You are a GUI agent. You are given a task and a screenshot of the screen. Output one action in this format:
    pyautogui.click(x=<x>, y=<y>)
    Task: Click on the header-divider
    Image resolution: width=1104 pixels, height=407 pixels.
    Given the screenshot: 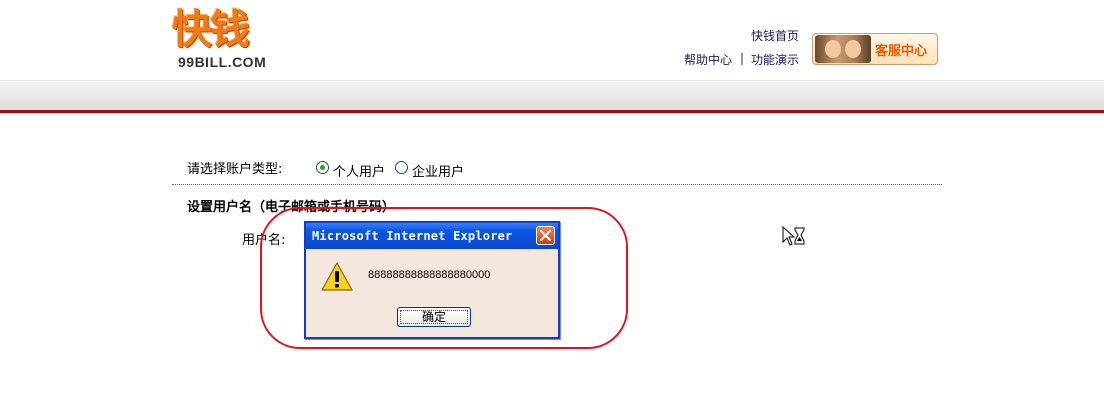 What is the action you would take?
    pyautogui.click(x=552, y=111)
    